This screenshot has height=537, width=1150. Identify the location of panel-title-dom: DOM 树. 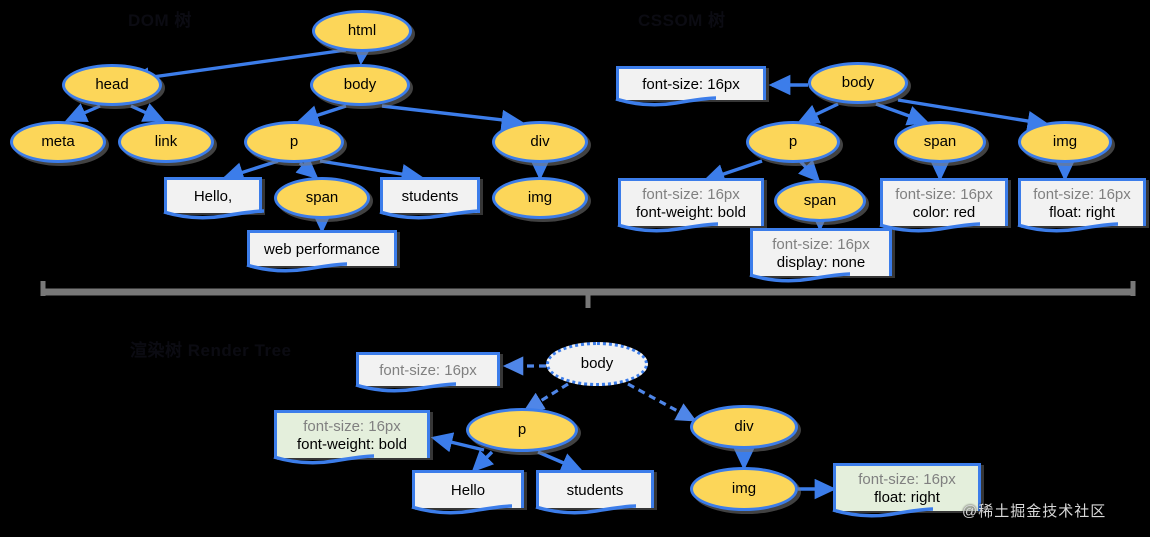
(160, 20).